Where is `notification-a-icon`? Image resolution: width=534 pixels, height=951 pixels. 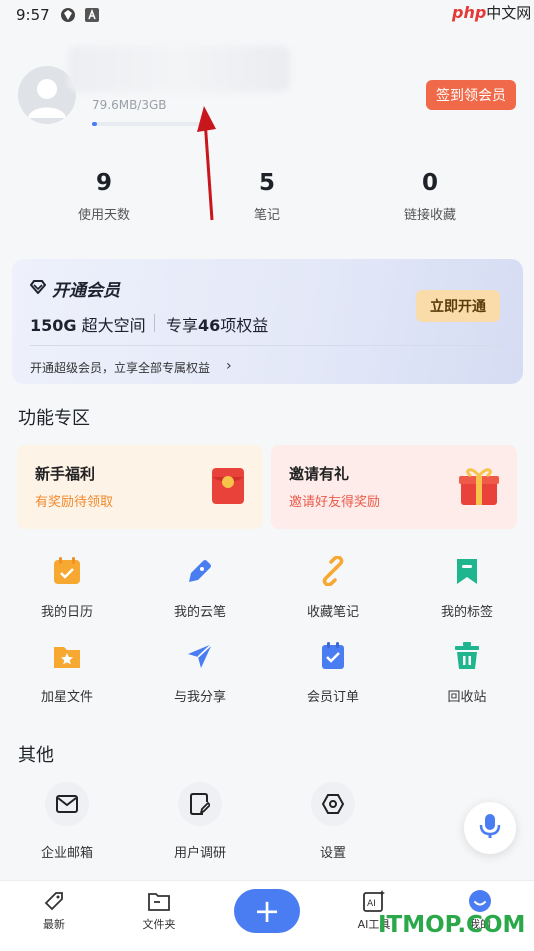 notification-a-icon is located at coordinates (92, 15).